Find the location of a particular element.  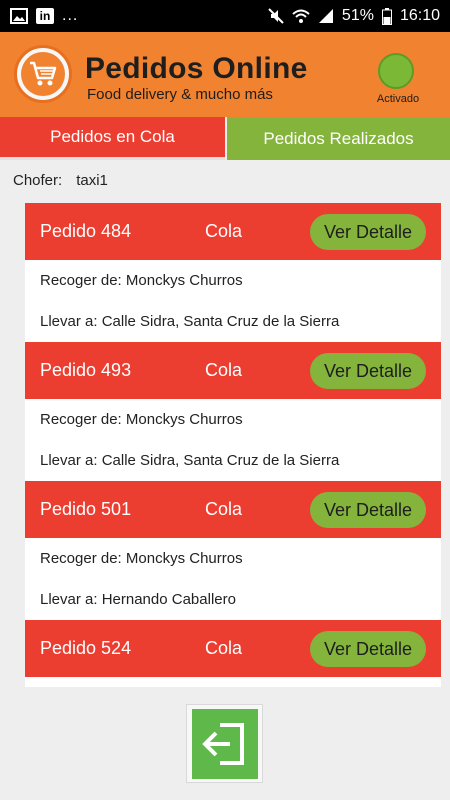

order-destination: Llevar a: Hernando Caballero is located at coordinates (138, 599).